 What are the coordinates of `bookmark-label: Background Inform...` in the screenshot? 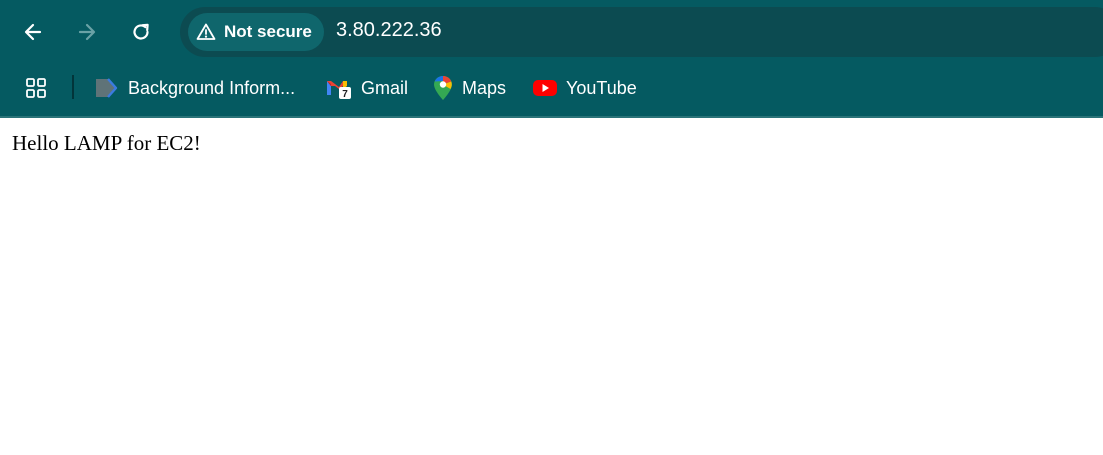 It's located at (212, 87).